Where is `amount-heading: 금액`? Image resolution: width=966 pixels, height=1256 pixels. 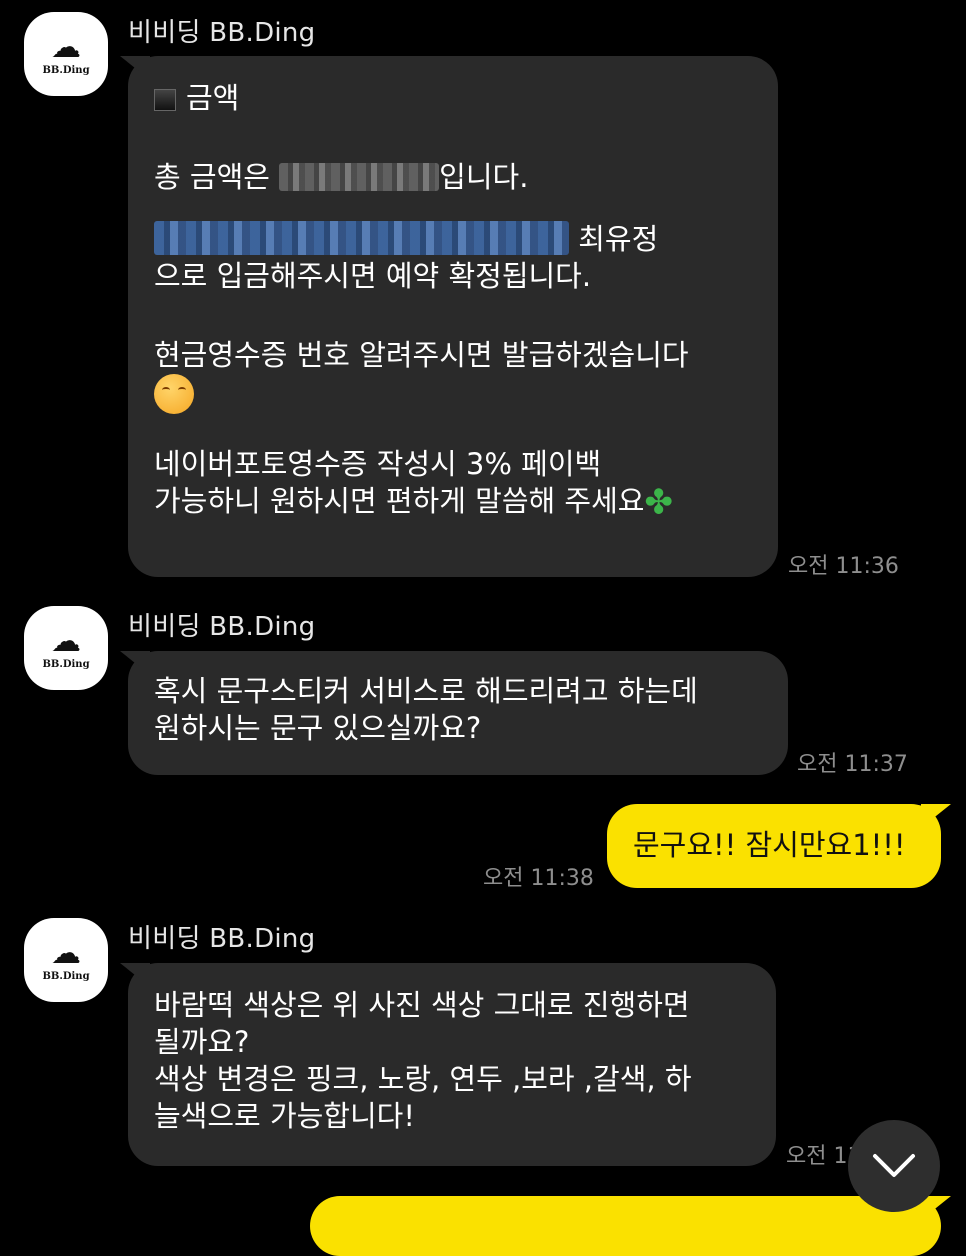 amount-heading: 금액 is located at coordinates (453, 98).